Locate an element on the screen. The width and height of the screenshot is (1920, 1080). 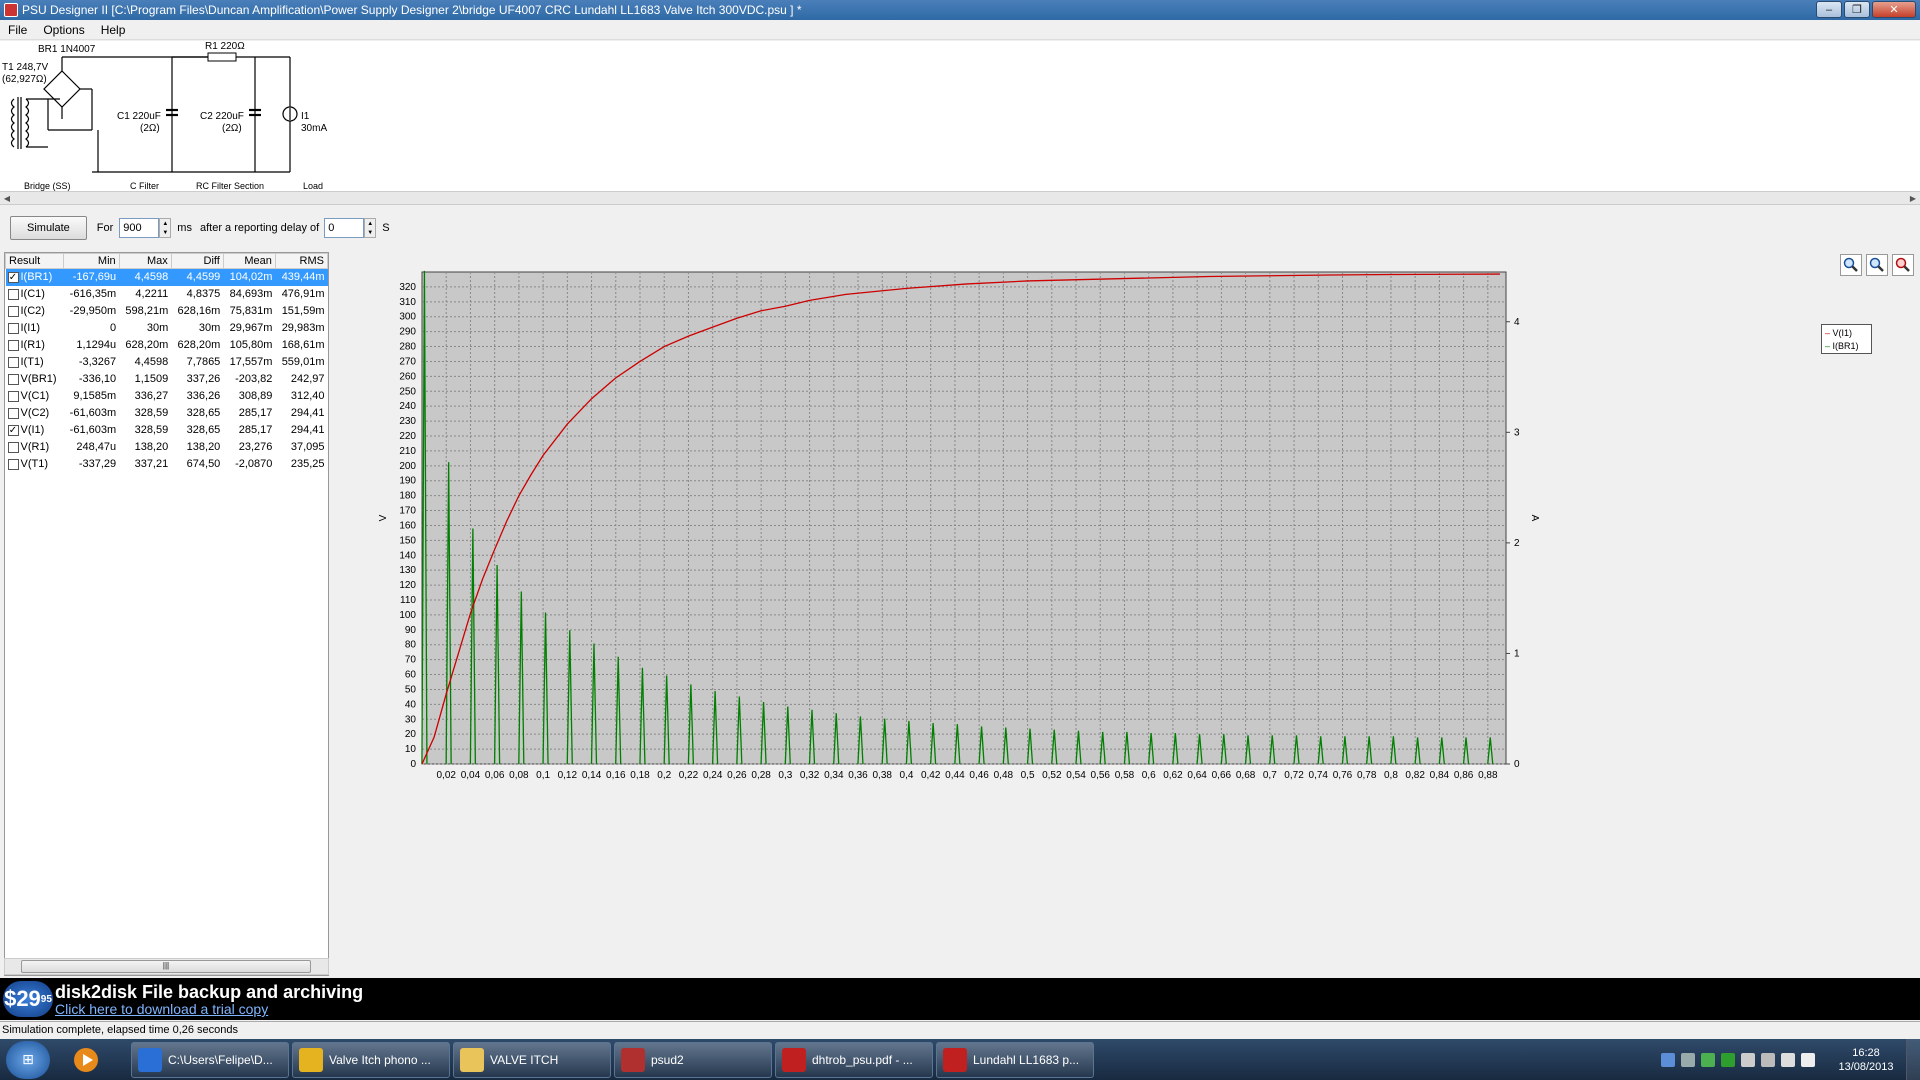
results-hscrollbar: ||| is located at coordinates (166, 966).